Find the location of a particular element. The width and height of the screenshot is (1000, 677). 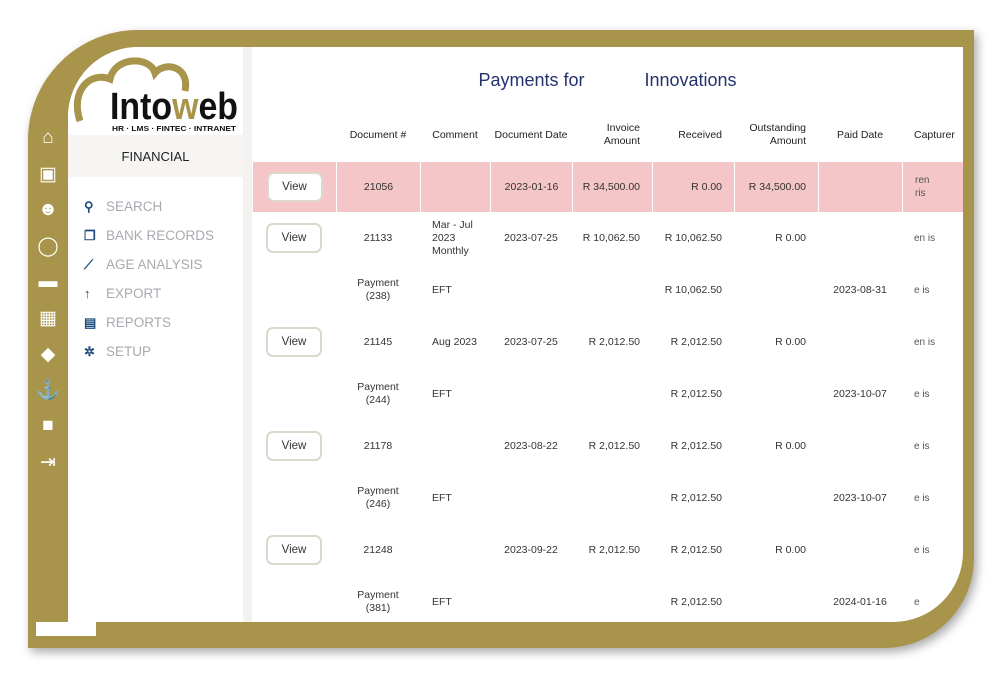

capturer-cell: e is located at coordinates (917, 602).